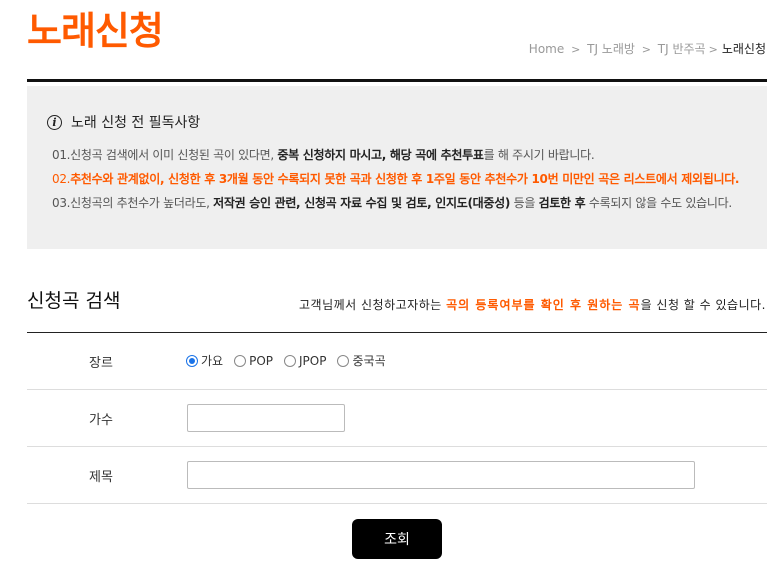 Image resolution: width=780 pixels, height=569 pixels. What do you see at coordinates (546, 49) in the screenshot?
I see `breadcrumb-home: Home` at bounding box center [546, 49].